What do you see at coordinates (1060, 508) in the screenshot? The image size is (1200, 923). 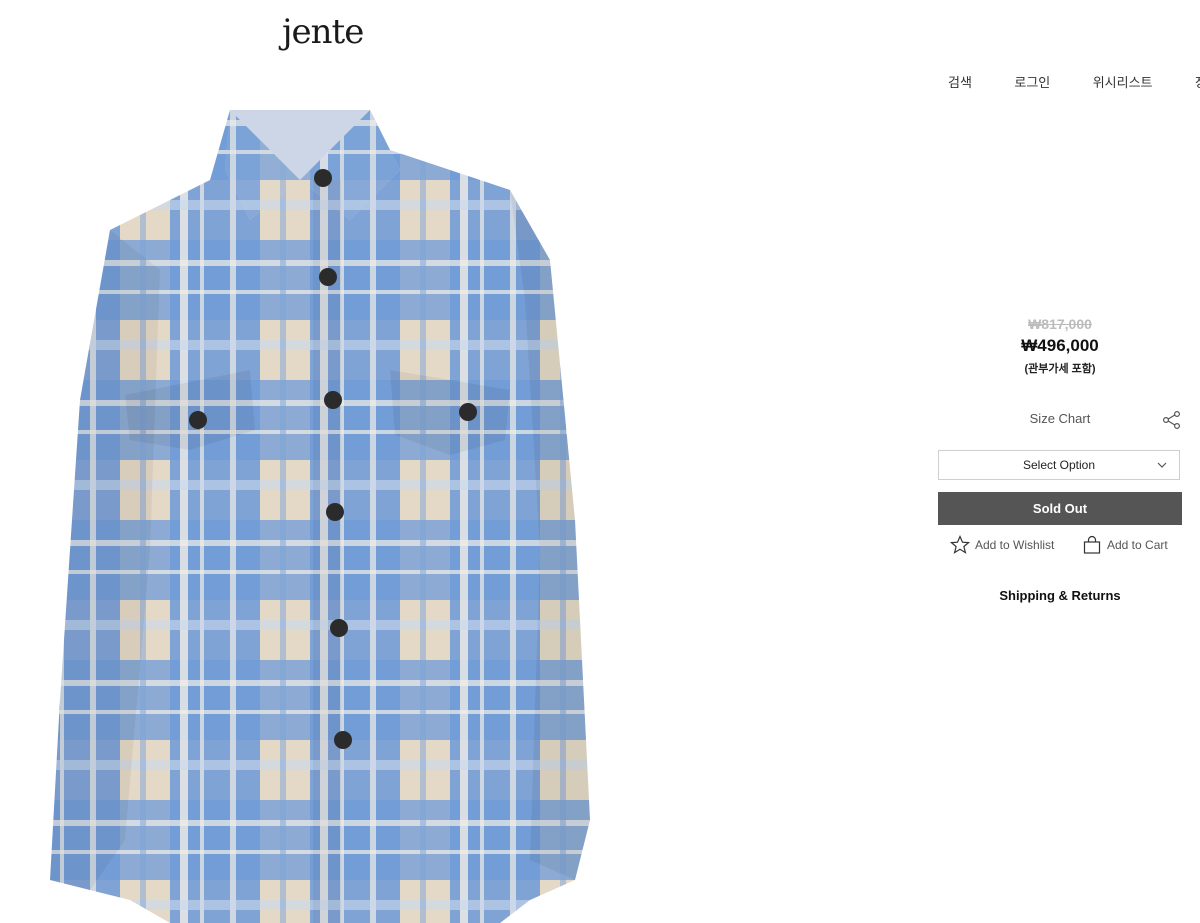 I see `sold-out-button: Sold Out` at bounding box center [1060, 508].